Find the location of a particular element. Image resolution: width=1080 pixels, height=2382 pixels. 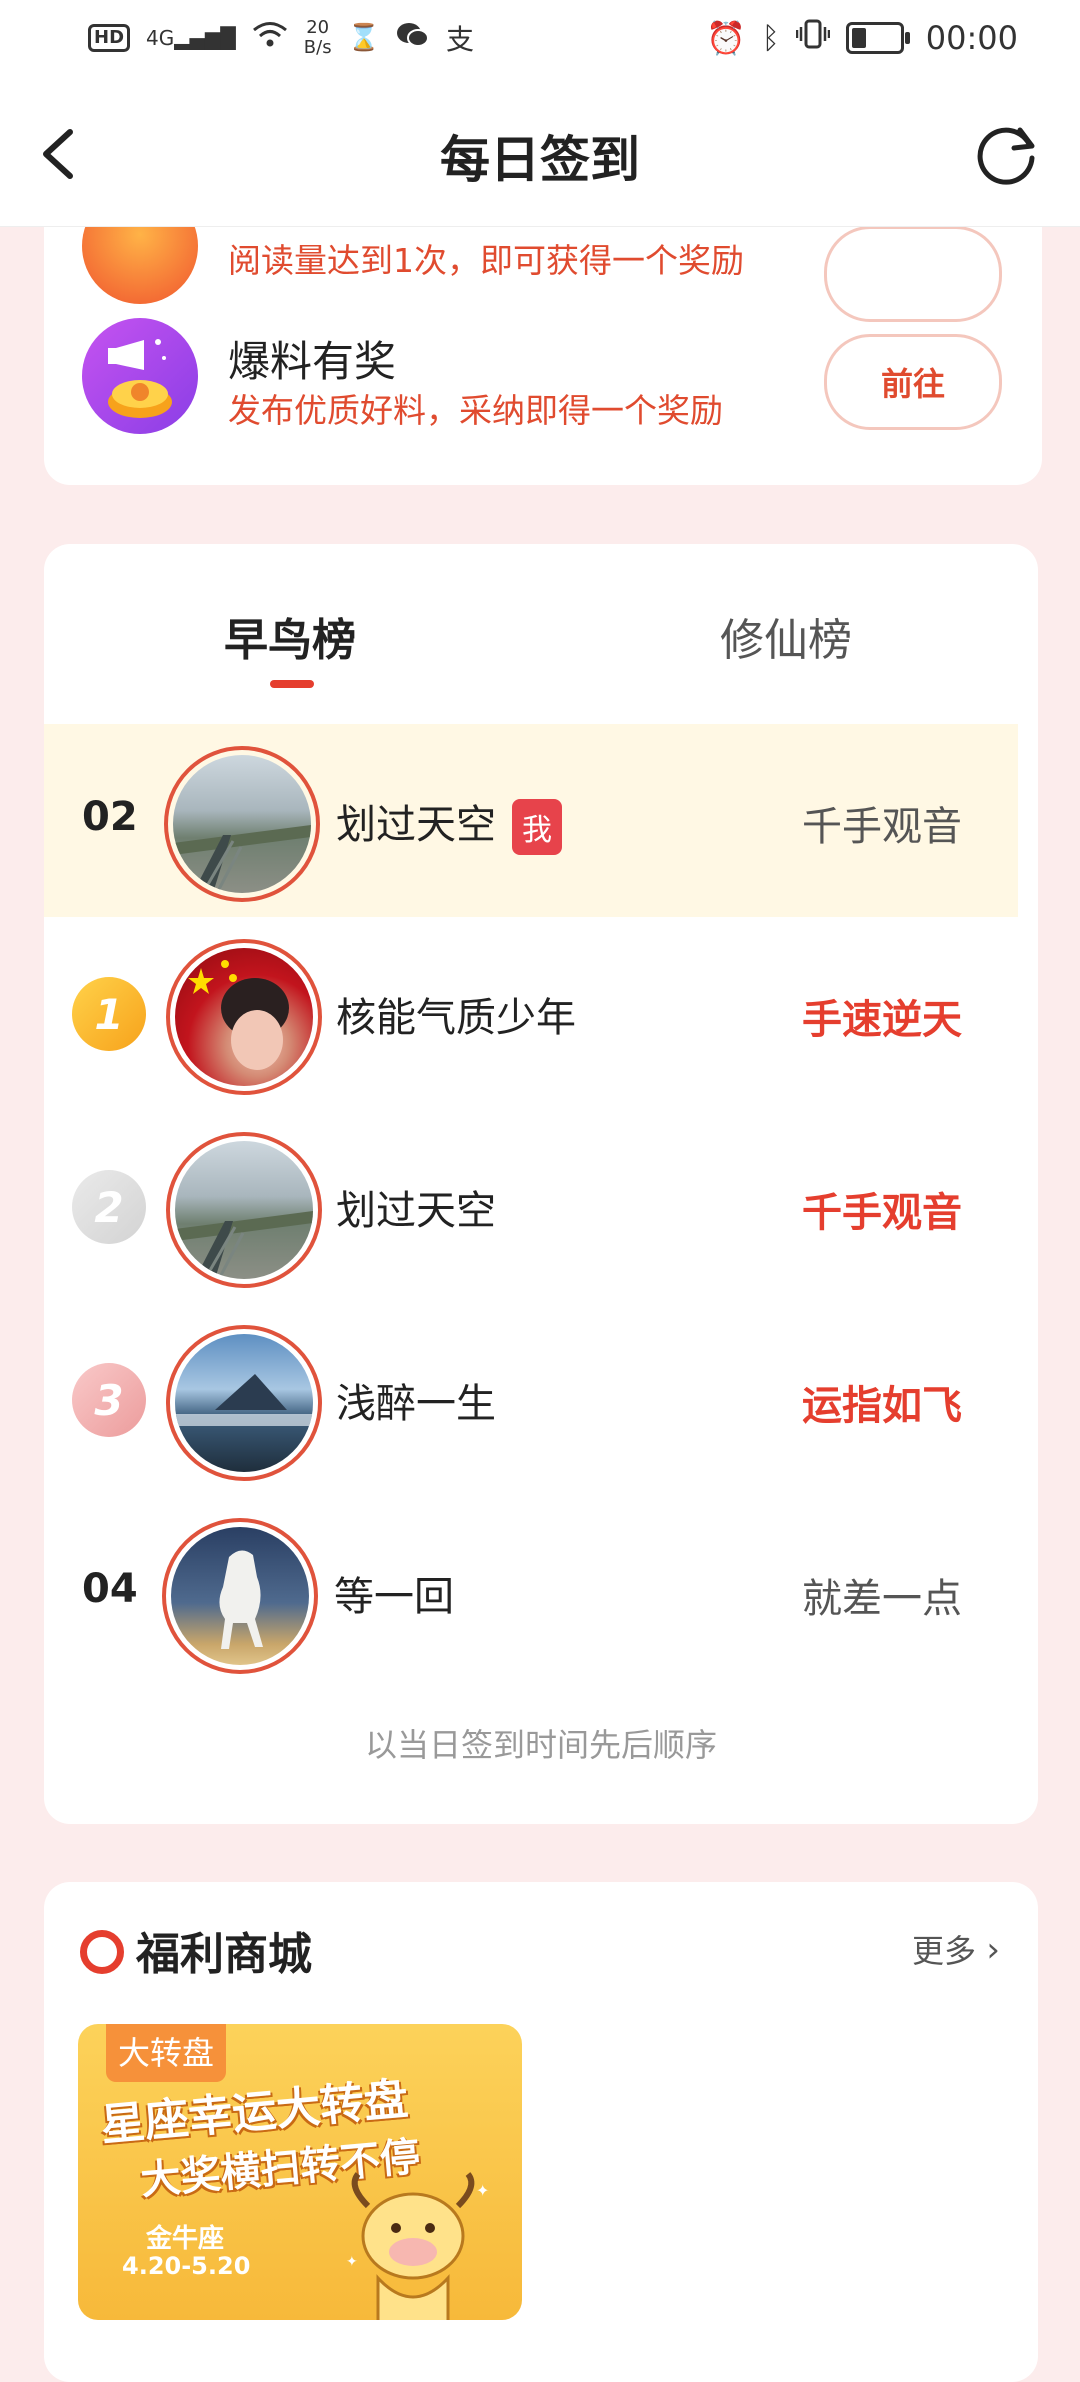

bluetooth-icon: ᛒ is located at coordinates (770, 38).